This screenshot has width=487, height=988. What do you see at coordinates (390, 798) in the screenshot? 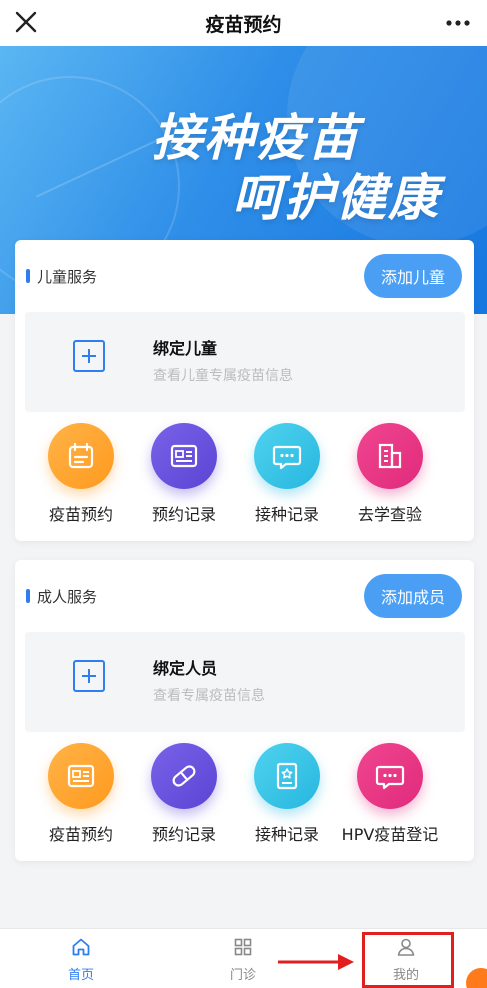
I see `service-hpv-registration: HPV疫苗登记` at bounding box center [390, 798].